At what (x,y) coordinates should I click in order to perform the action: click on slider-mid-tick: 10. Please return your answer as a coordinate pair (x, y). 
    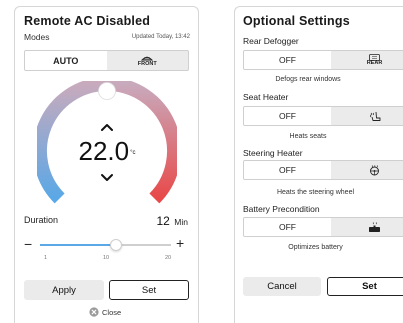
    Looking at the image, I should click on (106, 258).